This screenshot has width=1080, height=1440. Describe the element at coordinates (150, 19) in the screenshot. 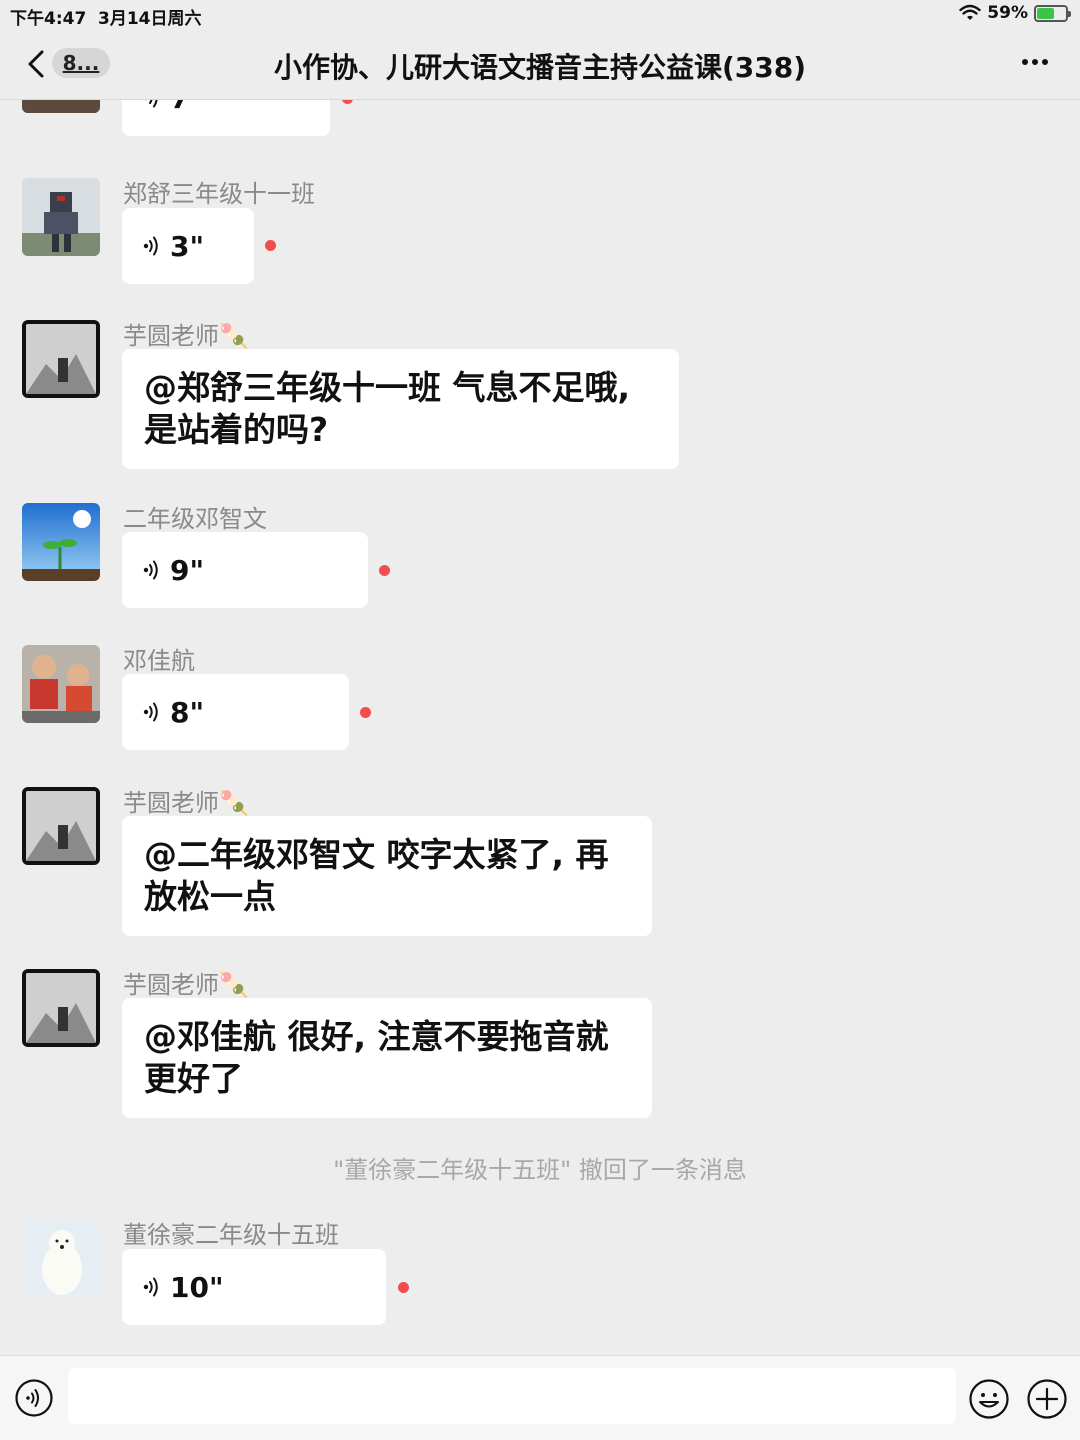

I see `status-date: 3月14日周六` at that location.